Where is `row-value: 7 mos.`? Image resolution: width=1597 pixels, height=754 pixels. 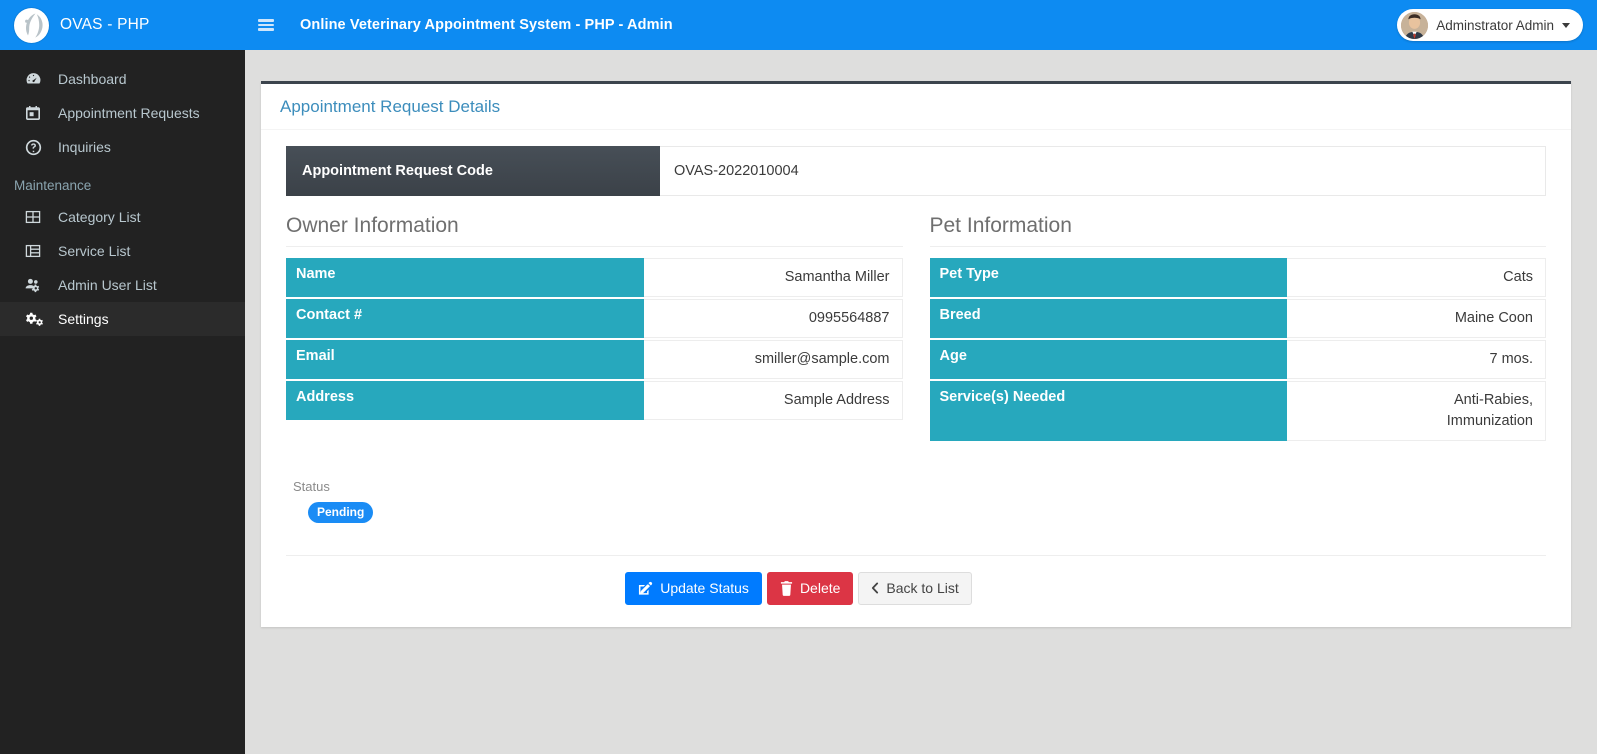
row-value: 7 mos. is located at coordinates (1416, 360).